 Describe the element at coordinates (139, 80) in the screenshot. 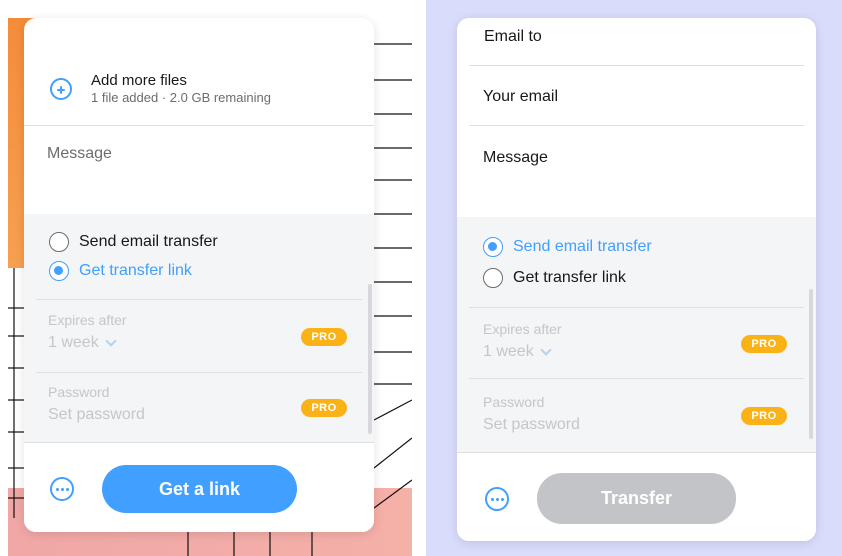

I see `add-files-title: Add more files` at that location.